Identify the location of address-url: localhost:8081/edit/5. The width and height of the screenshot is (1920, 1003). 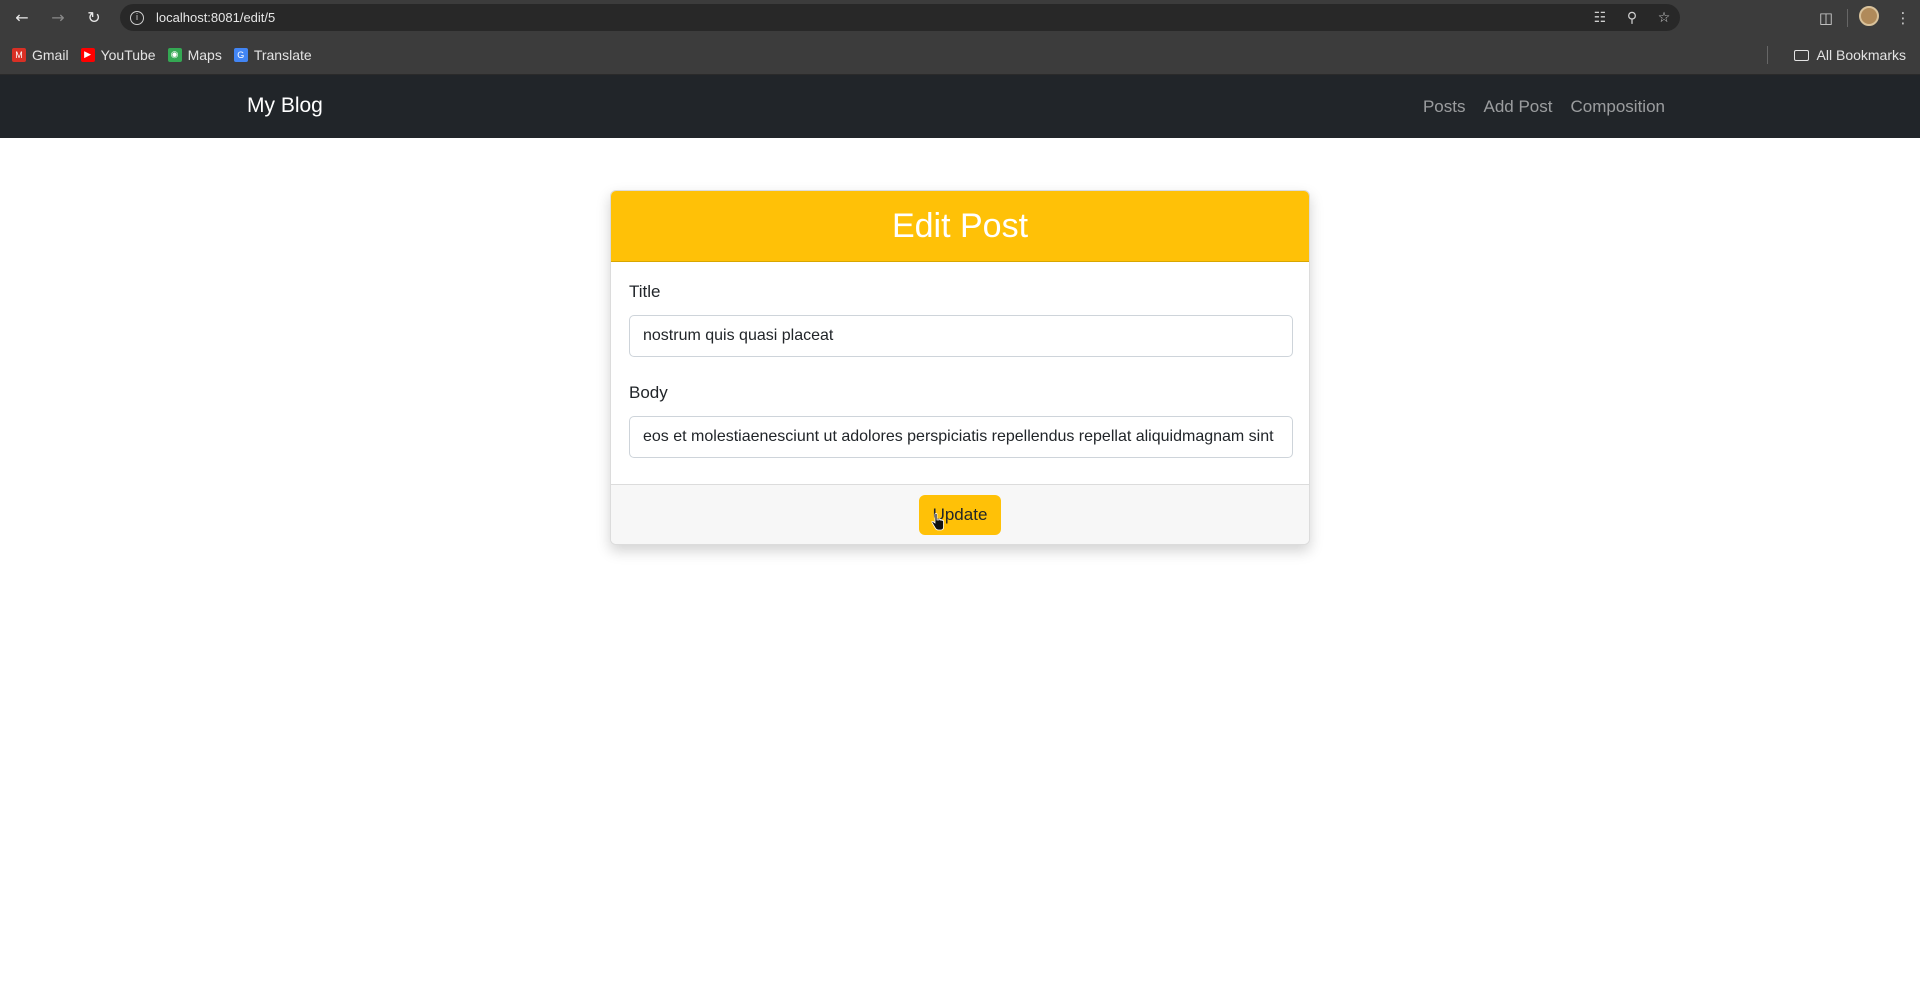
(215, 17).